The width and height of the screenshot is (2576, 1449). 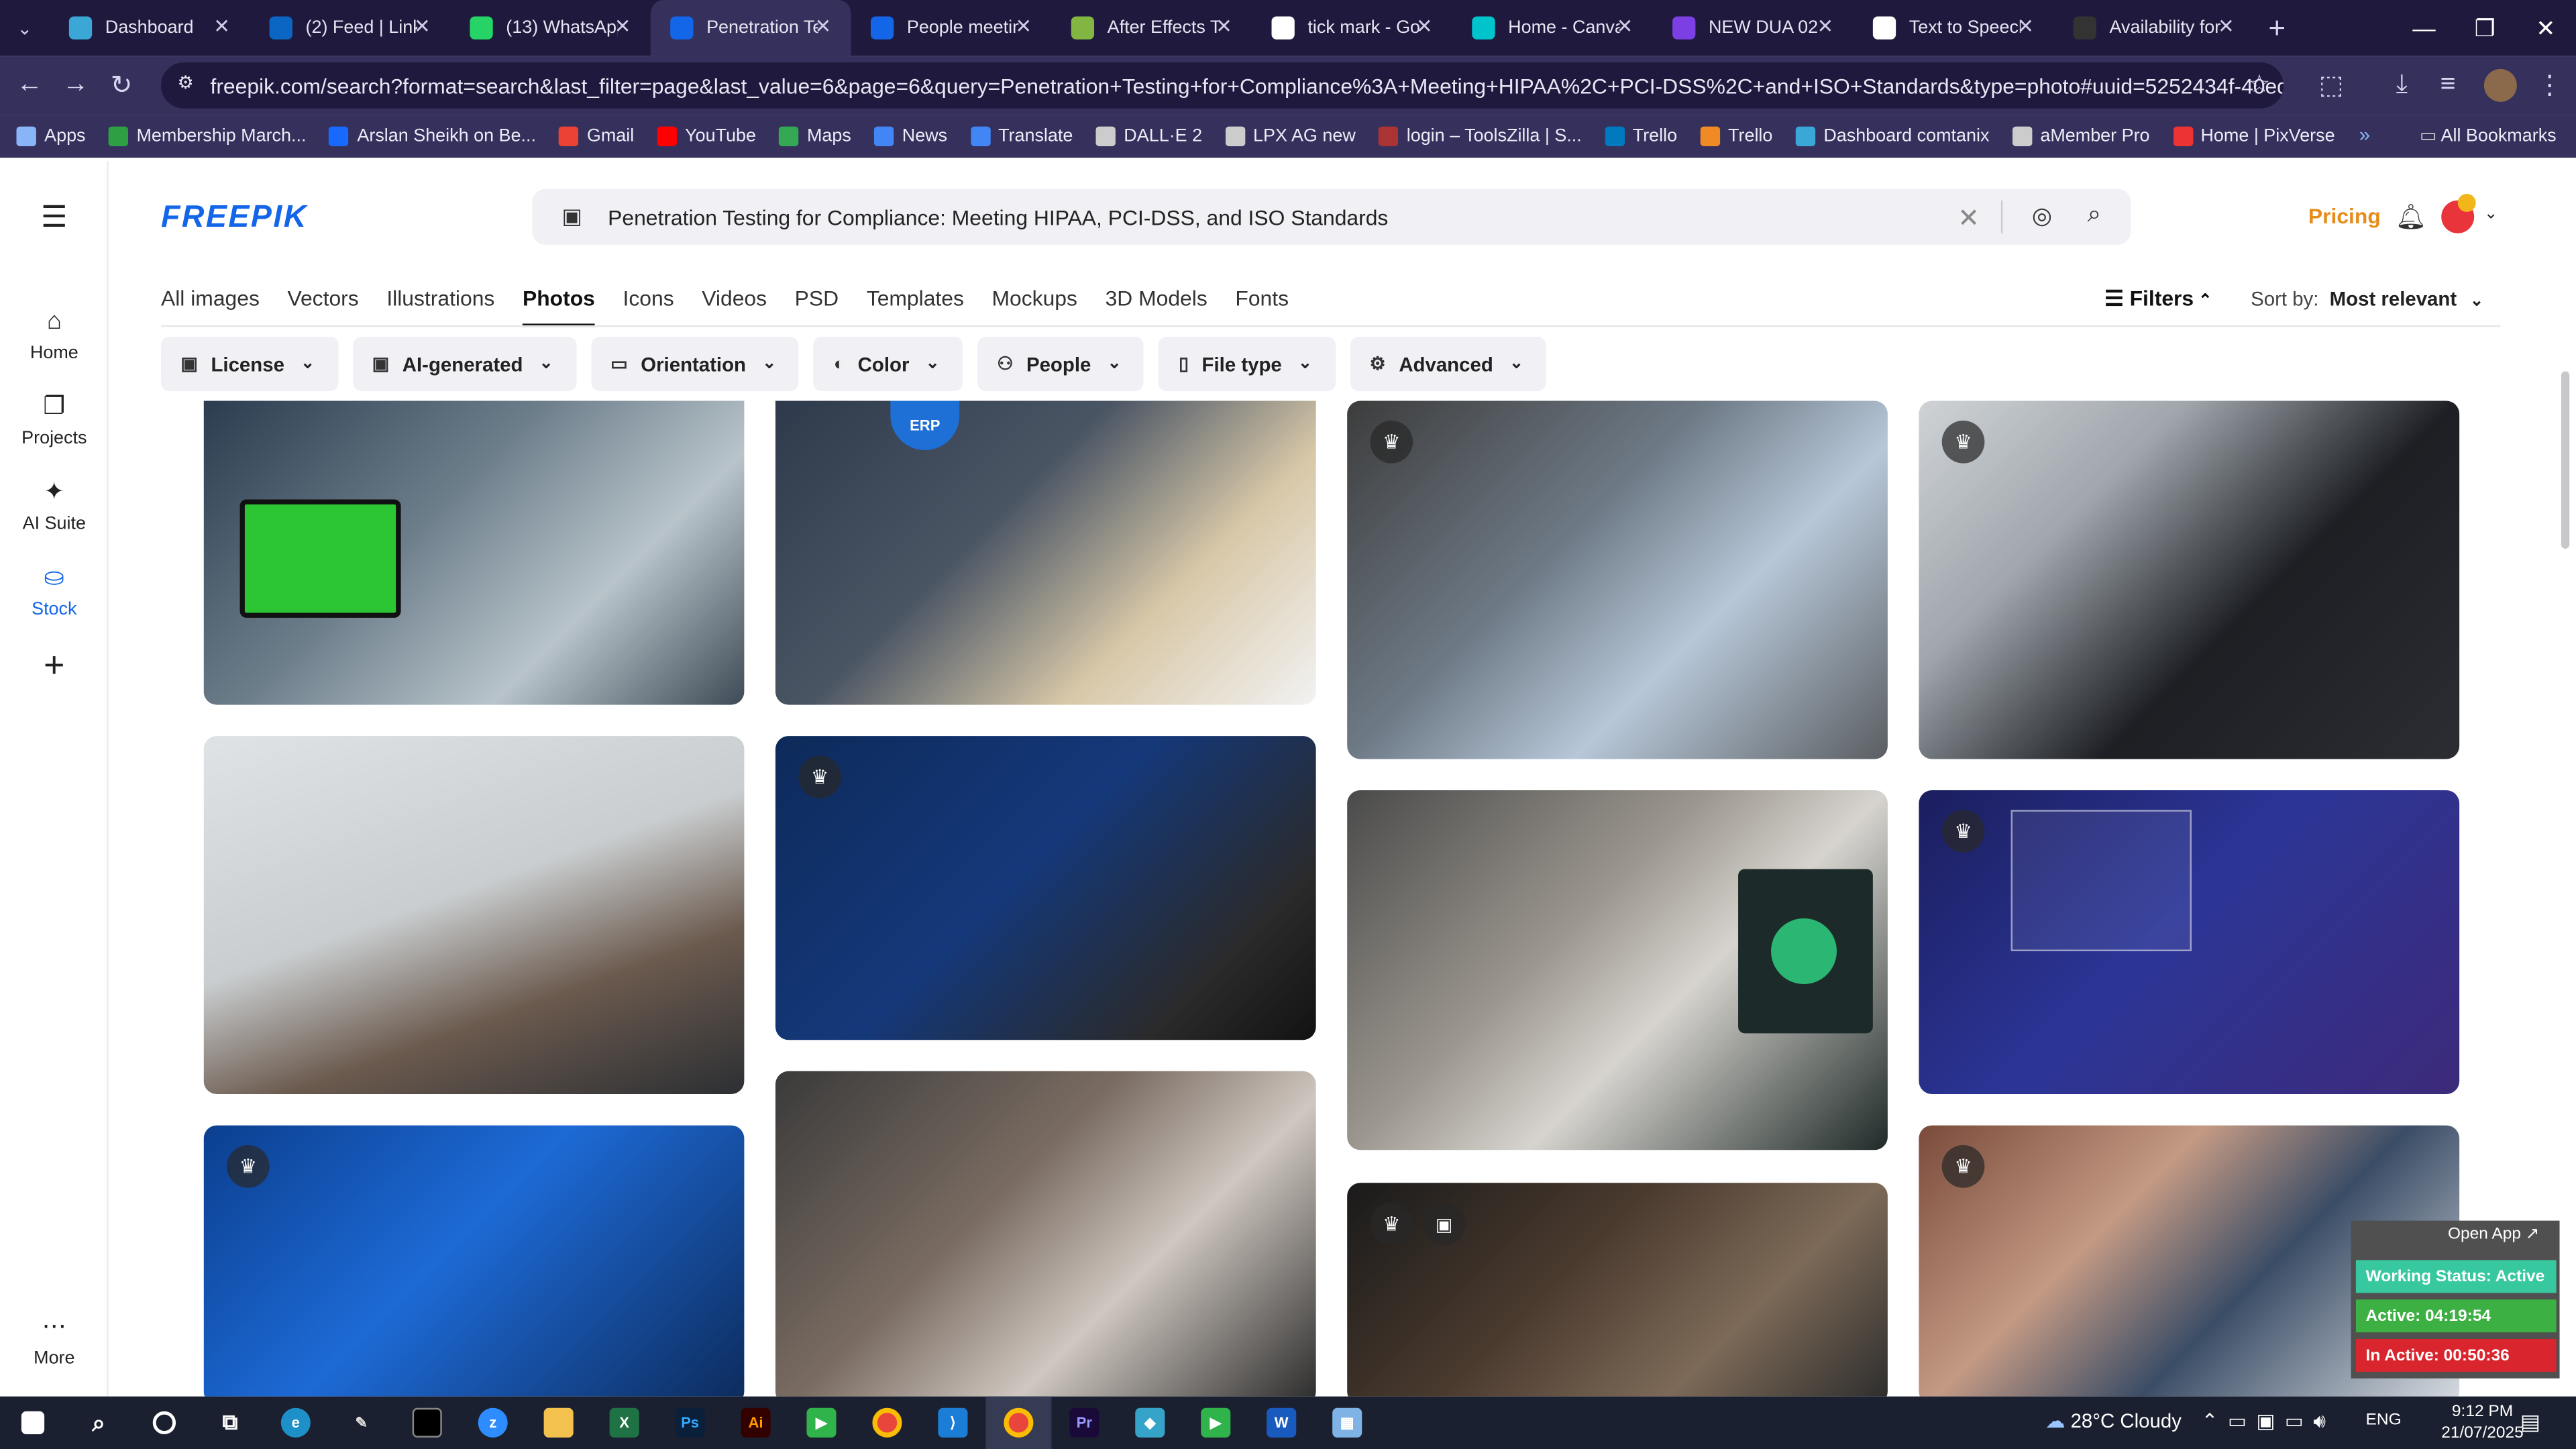 I want to click on bookmark-item: Home | PixVerse, so click(x=2253, y=136).